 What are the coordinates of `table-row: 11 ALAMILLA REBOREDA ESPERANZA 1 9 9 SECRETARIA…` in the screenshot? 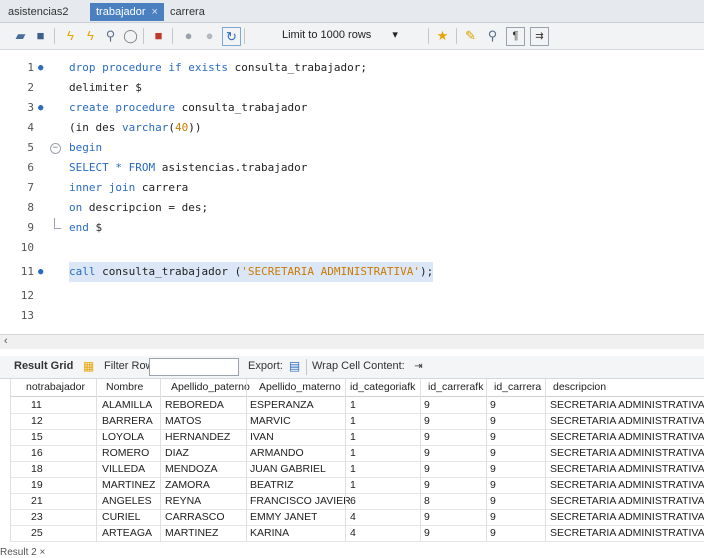 It's located at (357, 405).